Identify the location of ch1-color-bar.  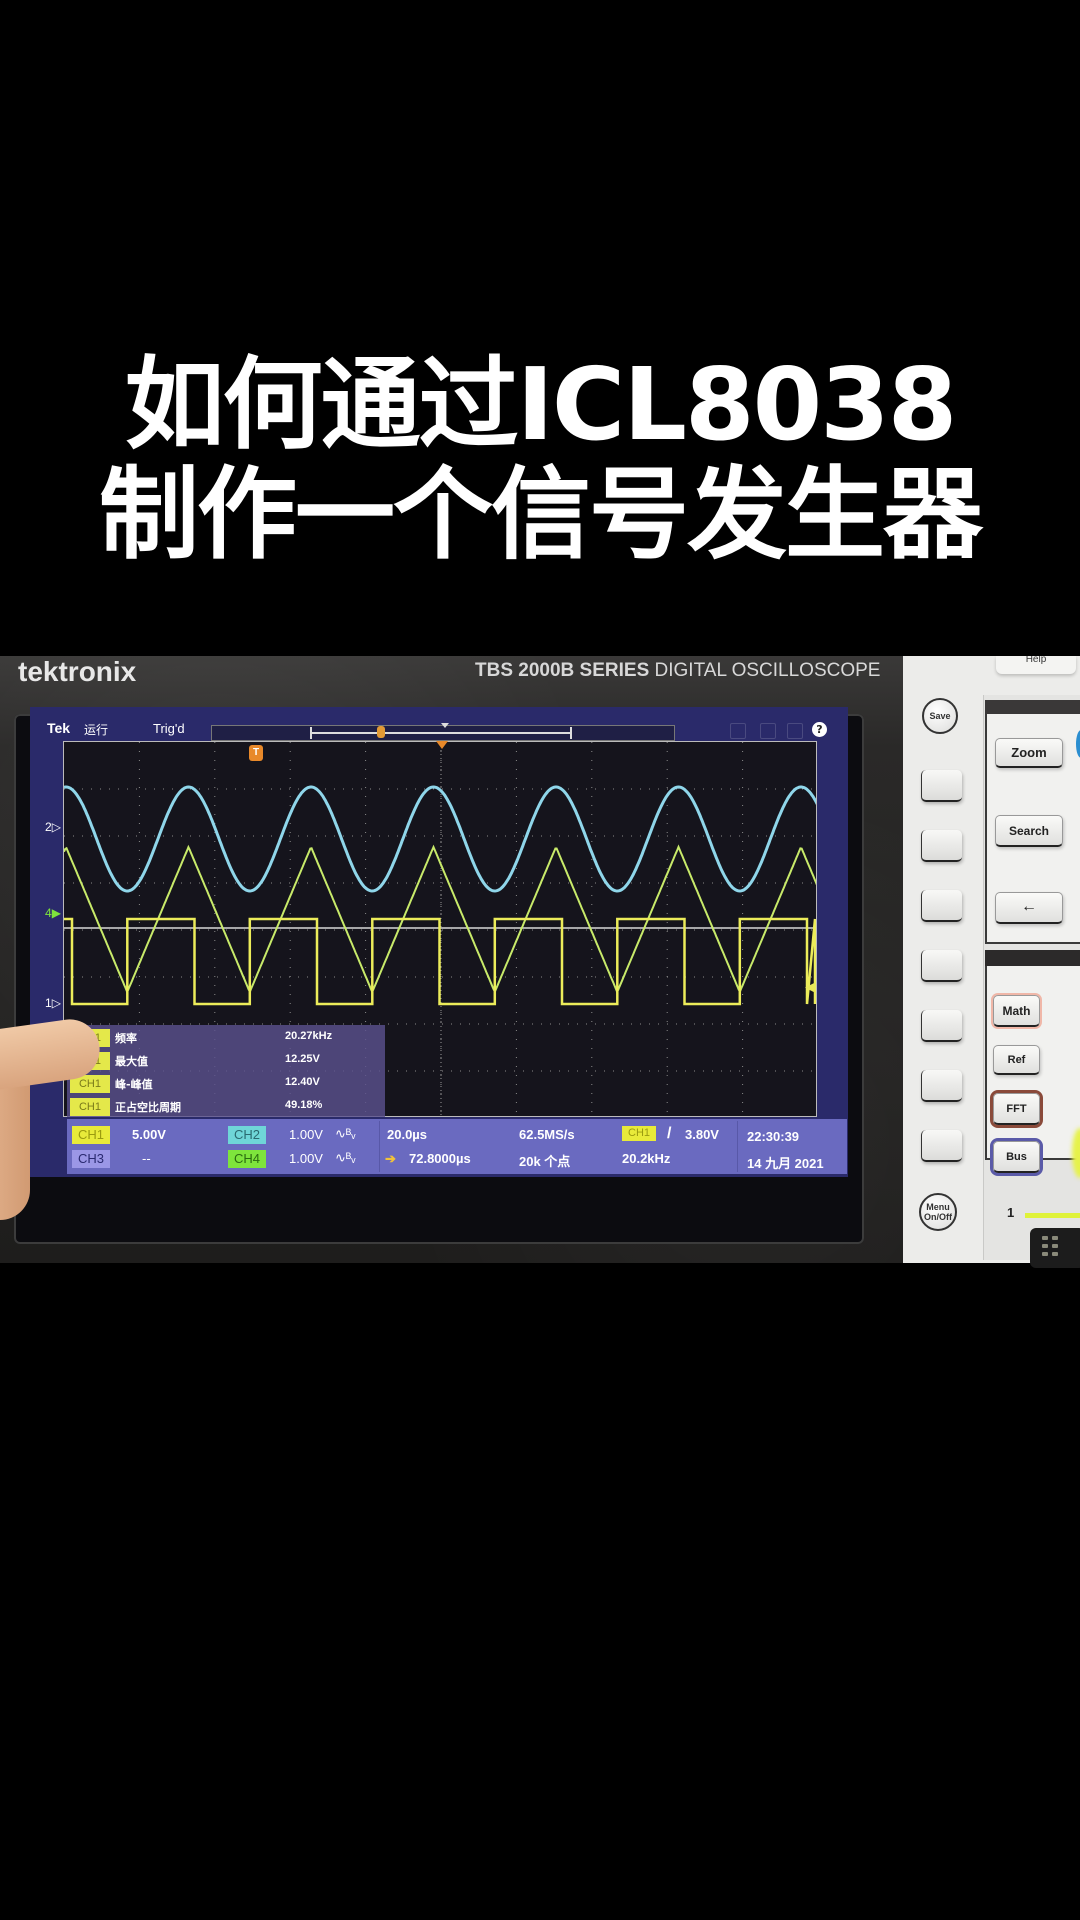
(1052, 1215).